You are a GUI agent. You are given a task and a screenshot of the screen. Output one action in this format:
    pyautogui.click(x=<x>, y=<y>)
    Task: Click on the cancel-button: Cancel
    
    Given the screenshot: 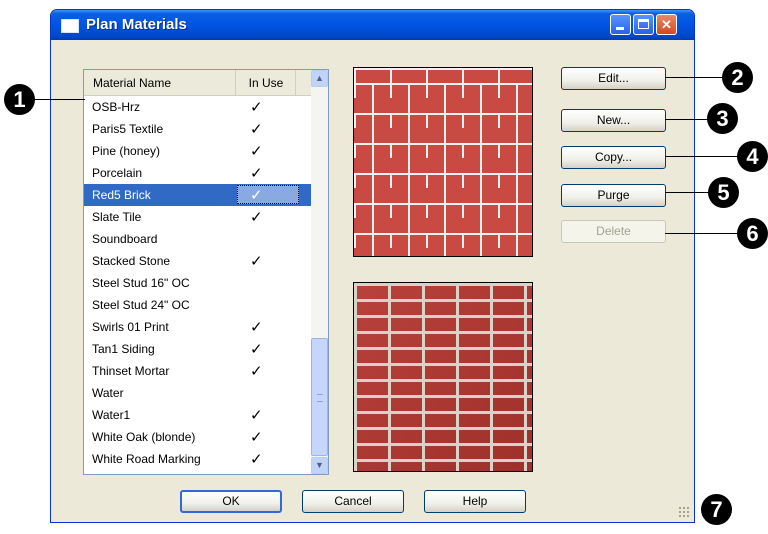 What is the action you would take?
    pyautogui.click(x=353, y=501)
    